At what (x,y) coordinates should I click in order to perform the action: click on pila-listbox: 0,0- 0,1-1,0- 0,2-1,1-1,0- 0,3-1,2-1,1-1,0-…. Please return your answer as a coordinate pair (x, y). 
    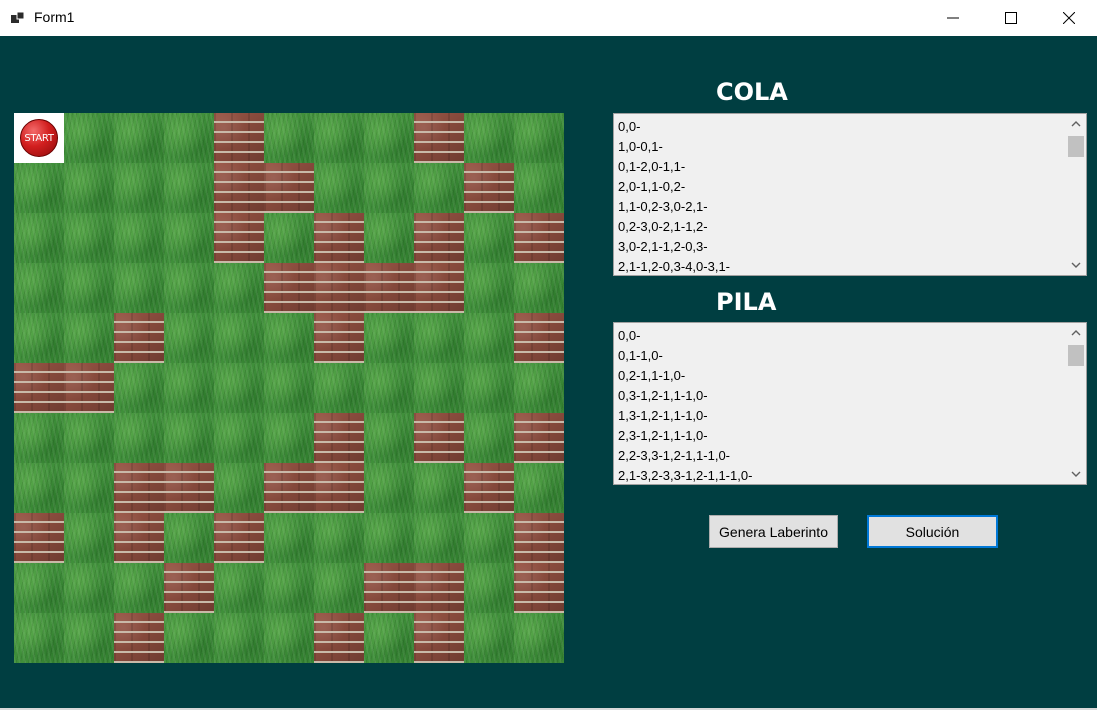
    Looking at the image, I should click on (850, 403).